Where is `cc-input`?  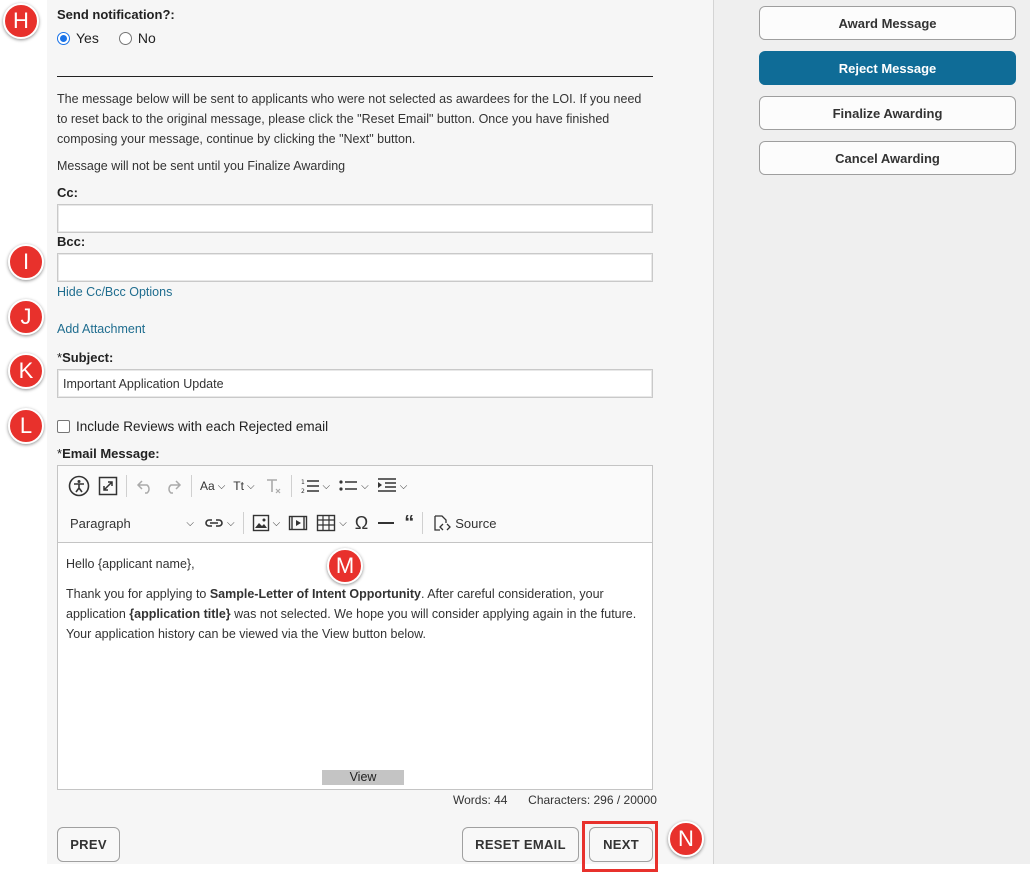 cc-input is located at coordinates (355, 218).